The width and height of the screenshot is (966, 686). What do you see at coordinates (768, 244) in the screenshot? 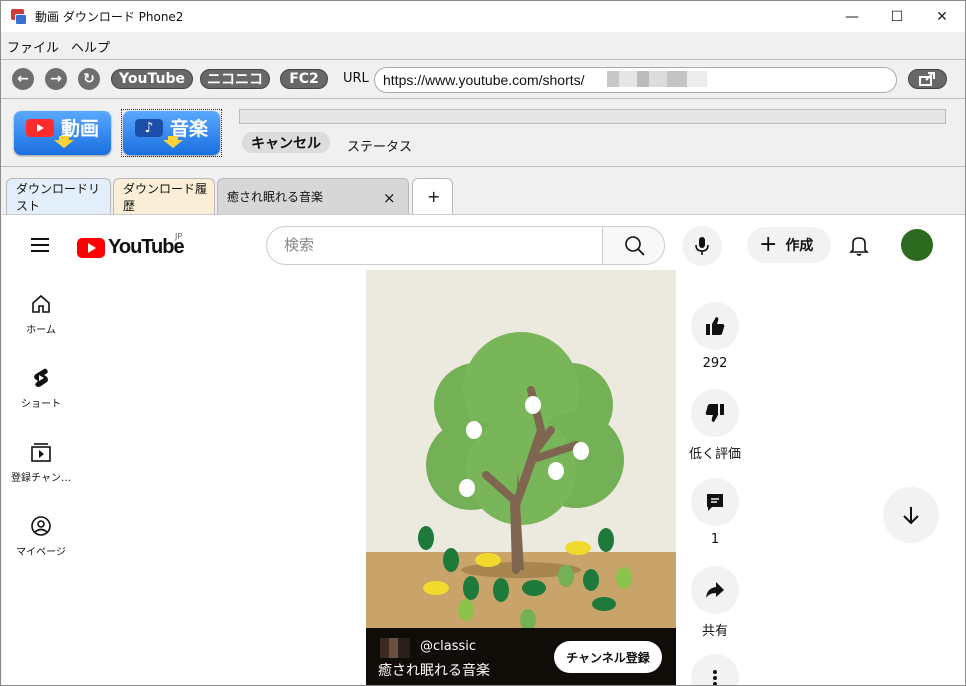
I see `plus-icon: +` at bounding box center [768, 244].